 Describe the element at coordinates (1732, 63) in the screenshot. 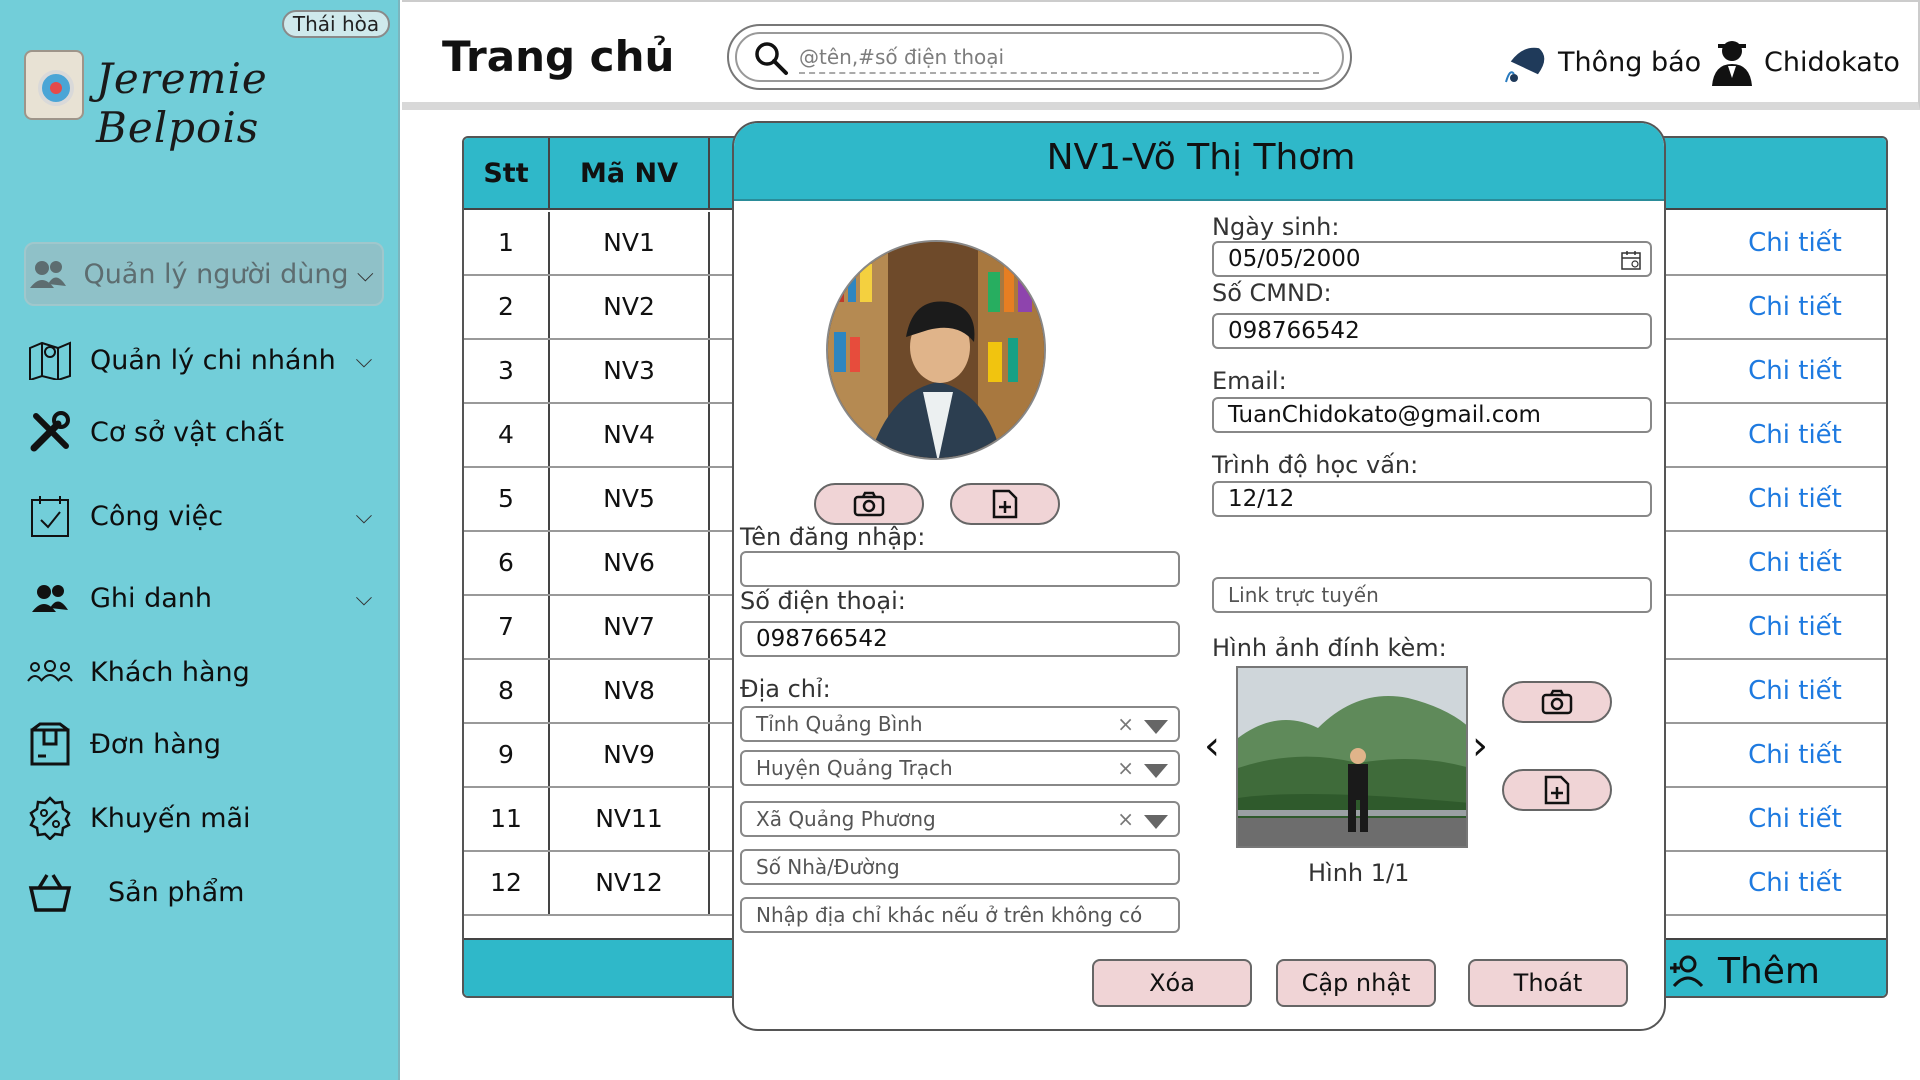

I see `user-avatar-icon` at that location.